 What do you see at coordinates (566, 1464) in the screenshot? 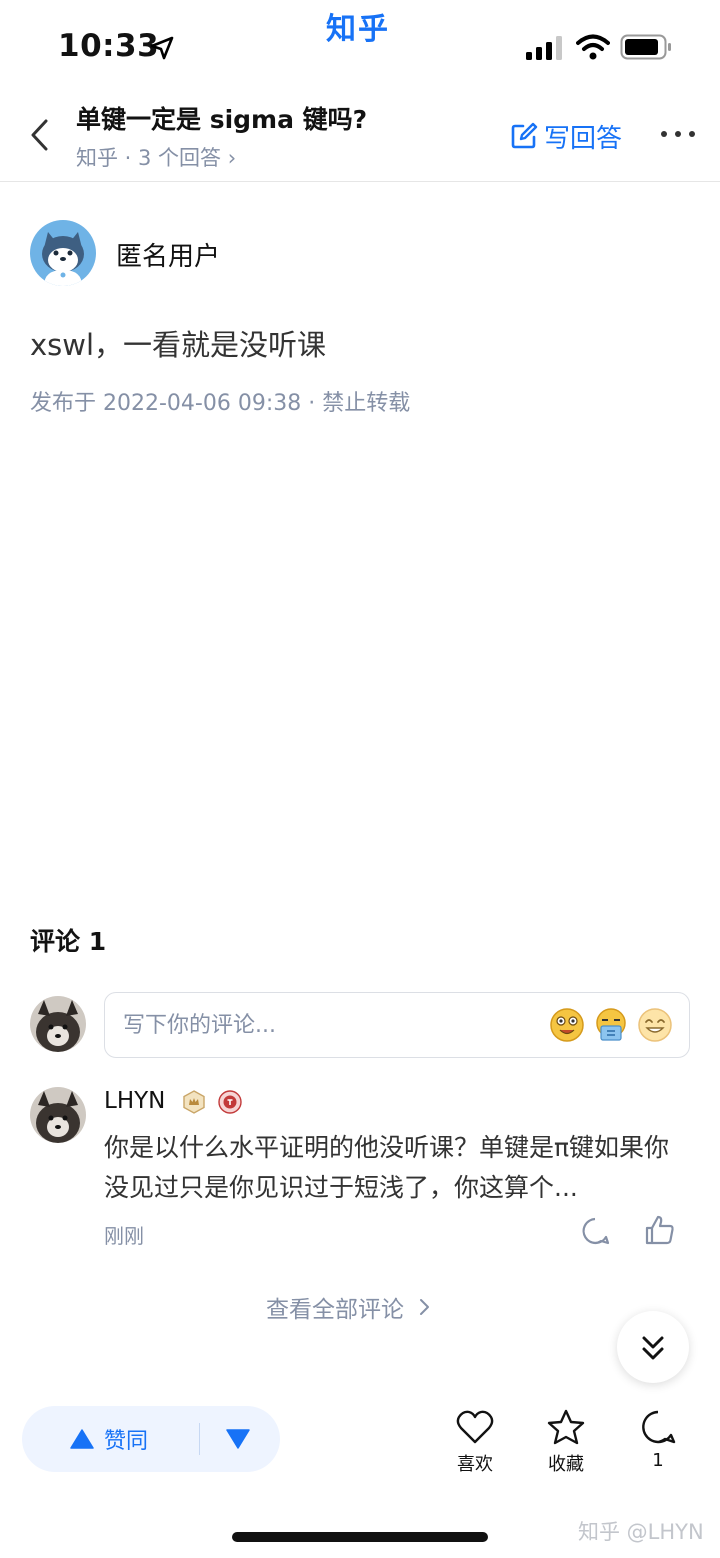
I see `collect-label: 收藏` at bounding box center [566, 1464].